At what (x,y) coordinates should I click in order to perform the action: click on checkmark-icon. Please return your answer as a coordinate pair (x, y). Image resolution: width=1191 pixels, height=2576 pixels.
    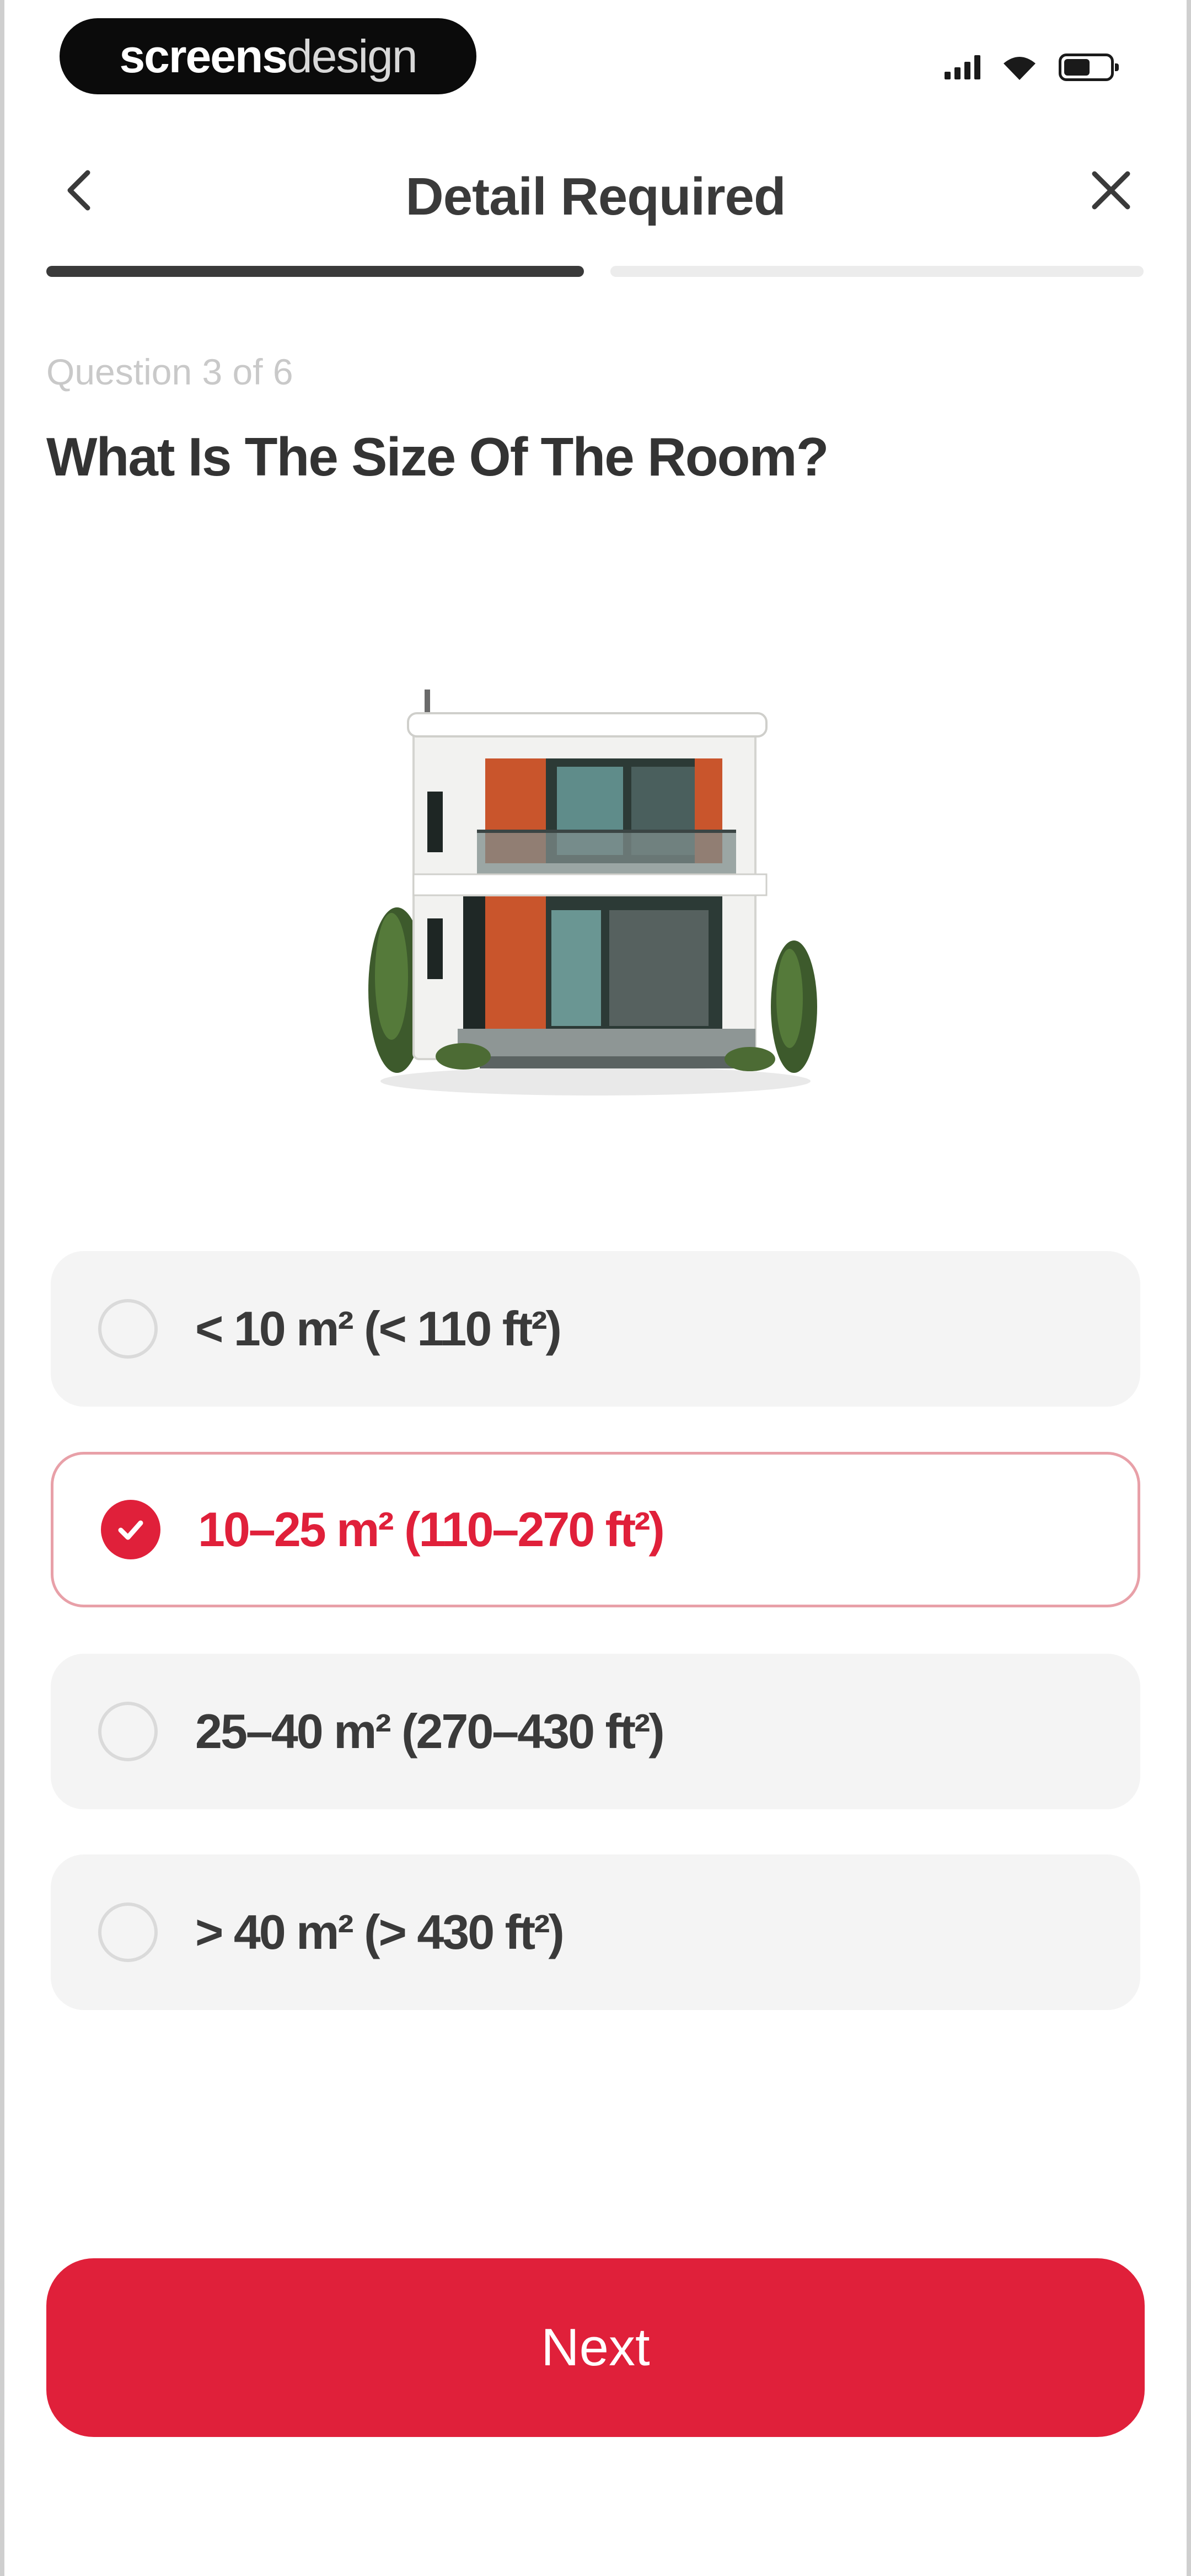
    Looking at the image, I should click on (130, 1530).